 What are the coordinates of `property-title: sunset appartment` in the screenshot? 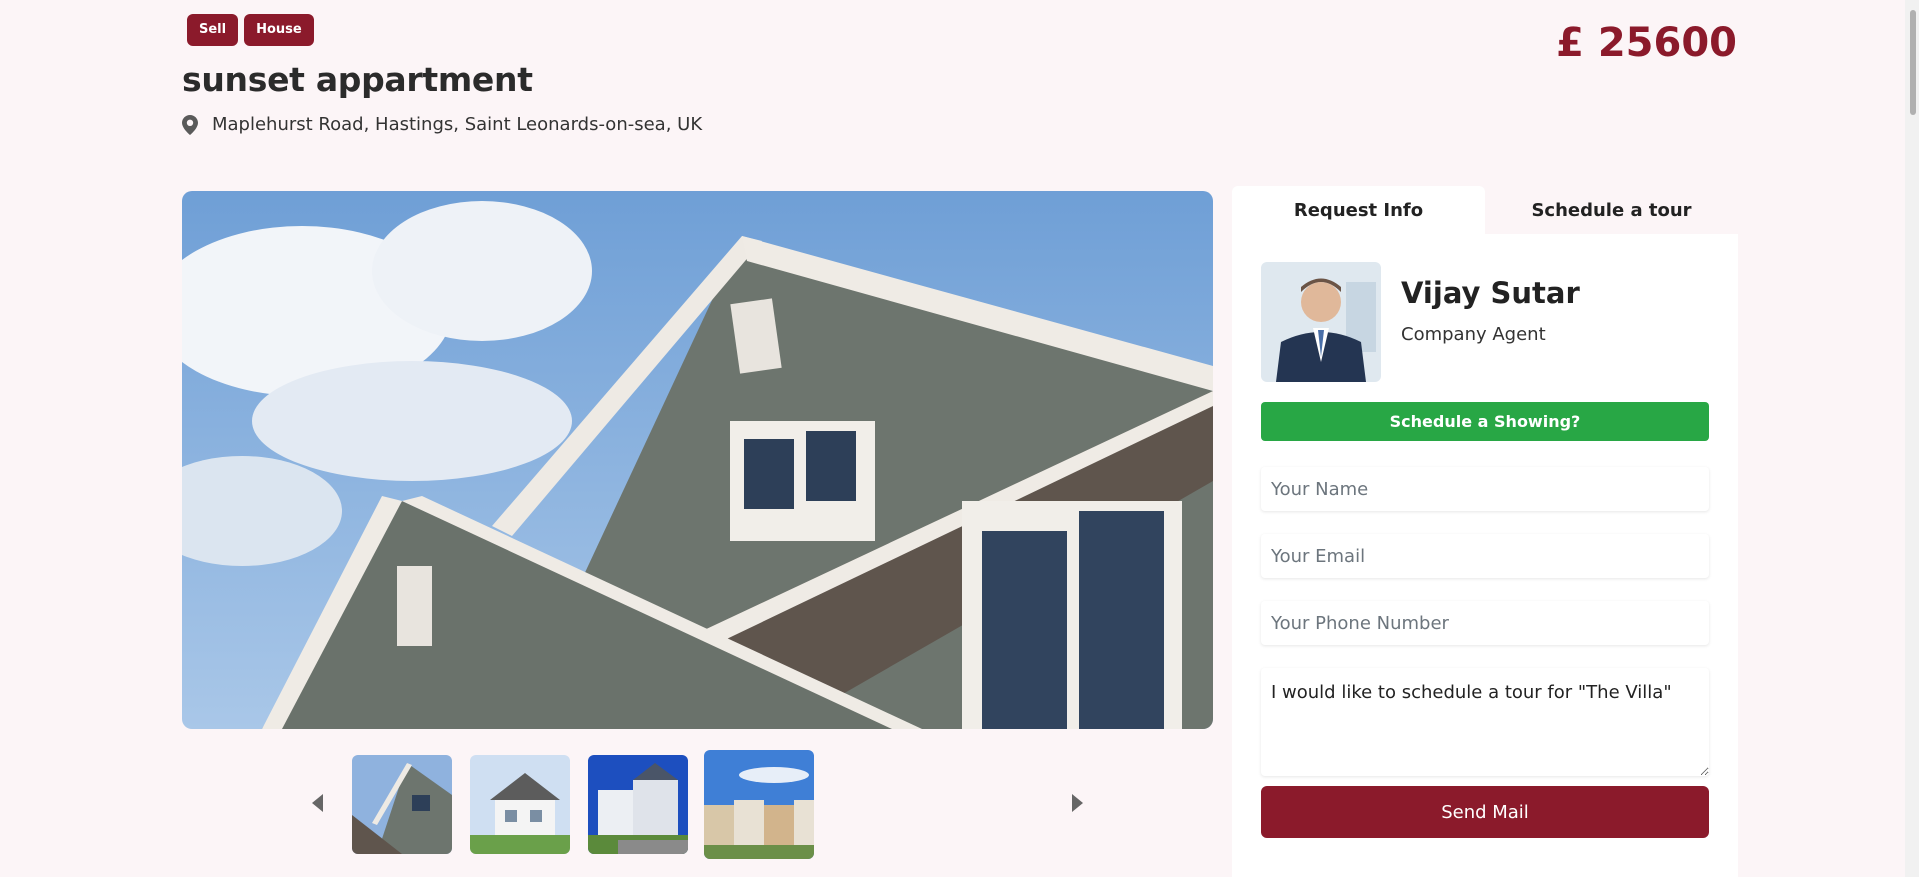 It's located at (357, 79).